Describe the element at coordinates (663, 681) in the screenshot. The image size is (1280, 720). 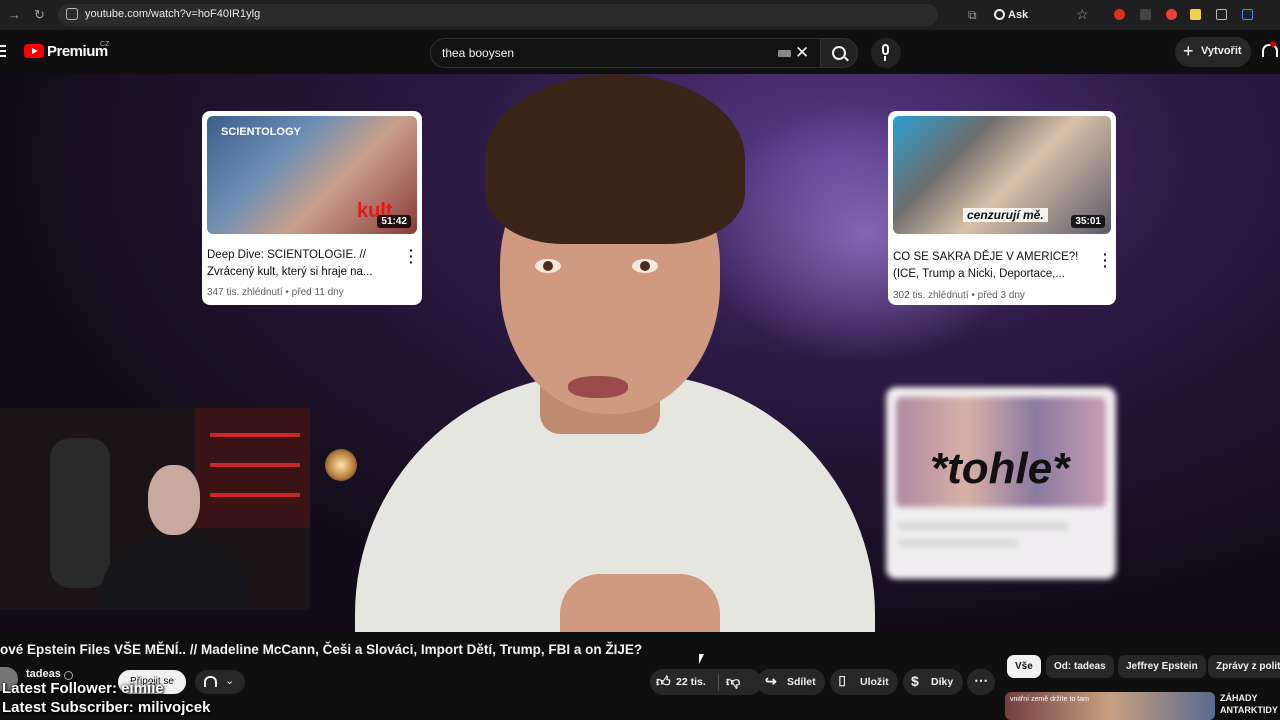
I see `like-icon: 👍︎` at that location.